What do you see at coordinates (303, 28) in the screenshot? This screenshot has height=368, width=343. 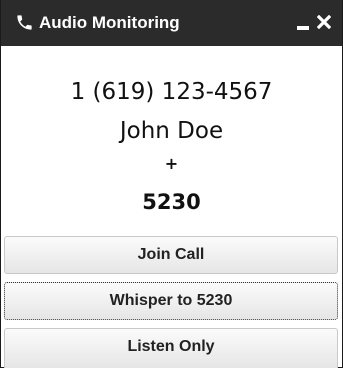 I see `minimize-icon` at bounding box center [303, 28].